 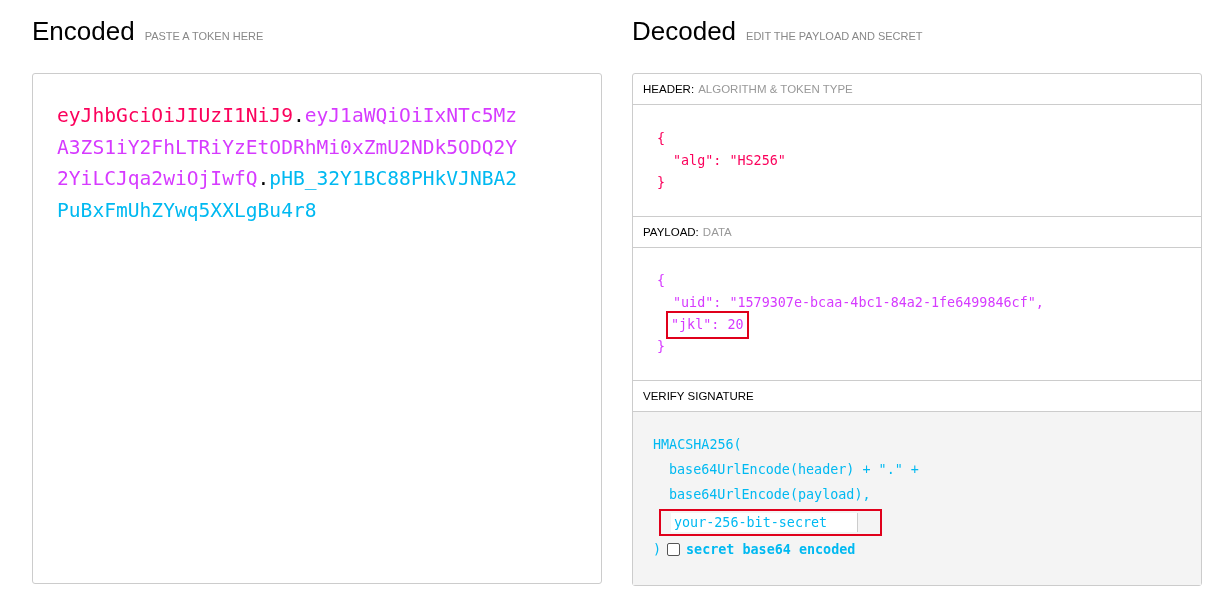 What do you see at coordinates (671, 232) in the screenshot?
I see `panel-label: PAYLOAD:` at bounding box center [671, 232].